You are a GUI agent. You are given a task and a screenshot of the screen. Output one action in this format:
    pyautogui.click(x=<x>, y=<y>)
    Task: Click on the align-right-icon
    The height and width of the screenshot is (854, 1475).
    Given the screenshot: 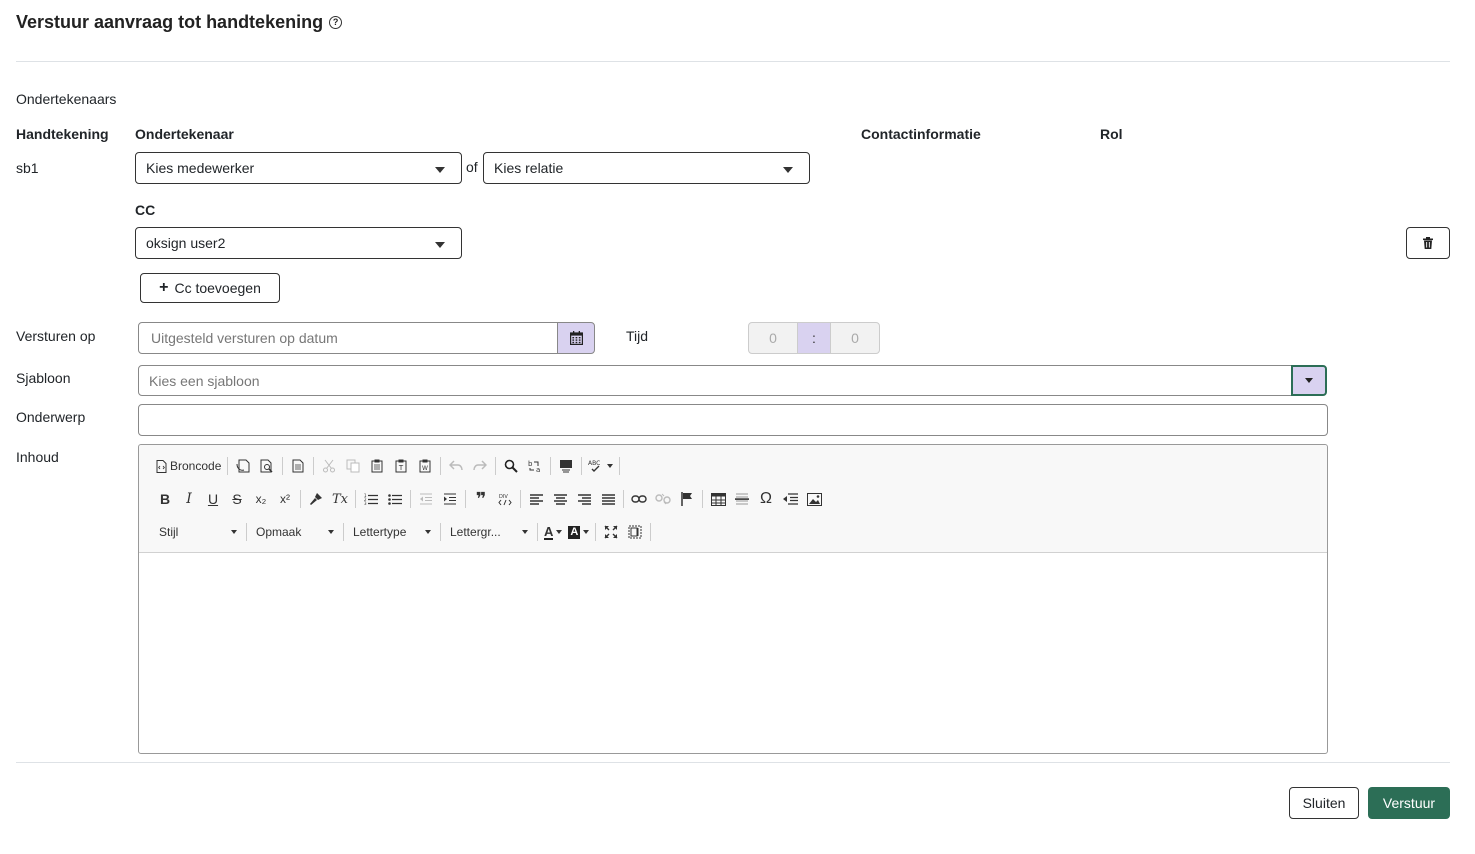 What is the action you would take?
    pyautogui.click(x=584, y=499)
    